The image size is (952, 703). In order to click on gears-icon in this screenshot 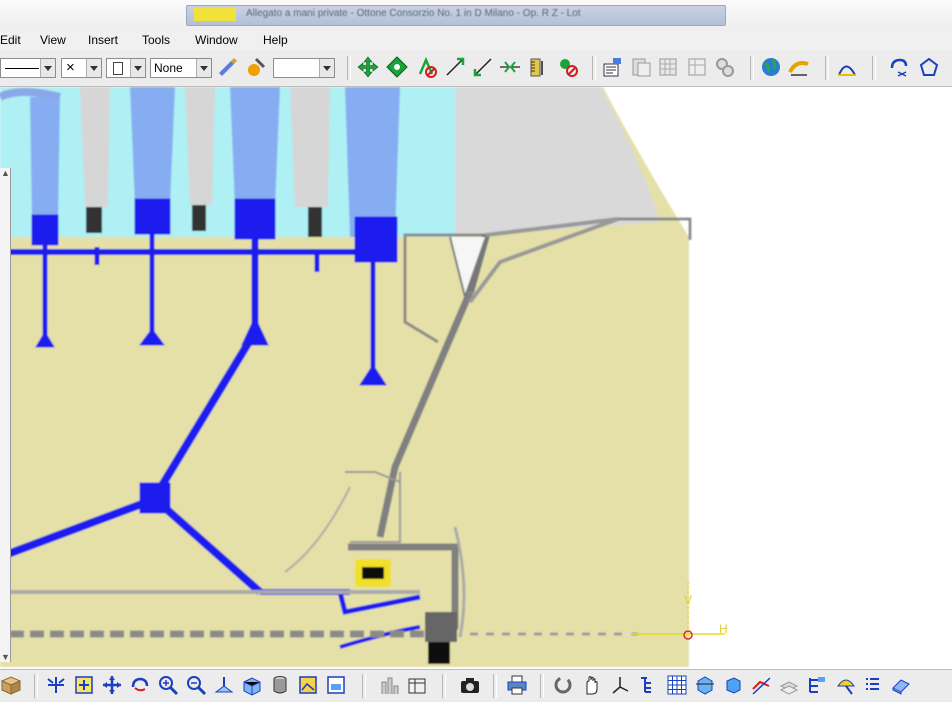, I will do `click(725, 67)`.